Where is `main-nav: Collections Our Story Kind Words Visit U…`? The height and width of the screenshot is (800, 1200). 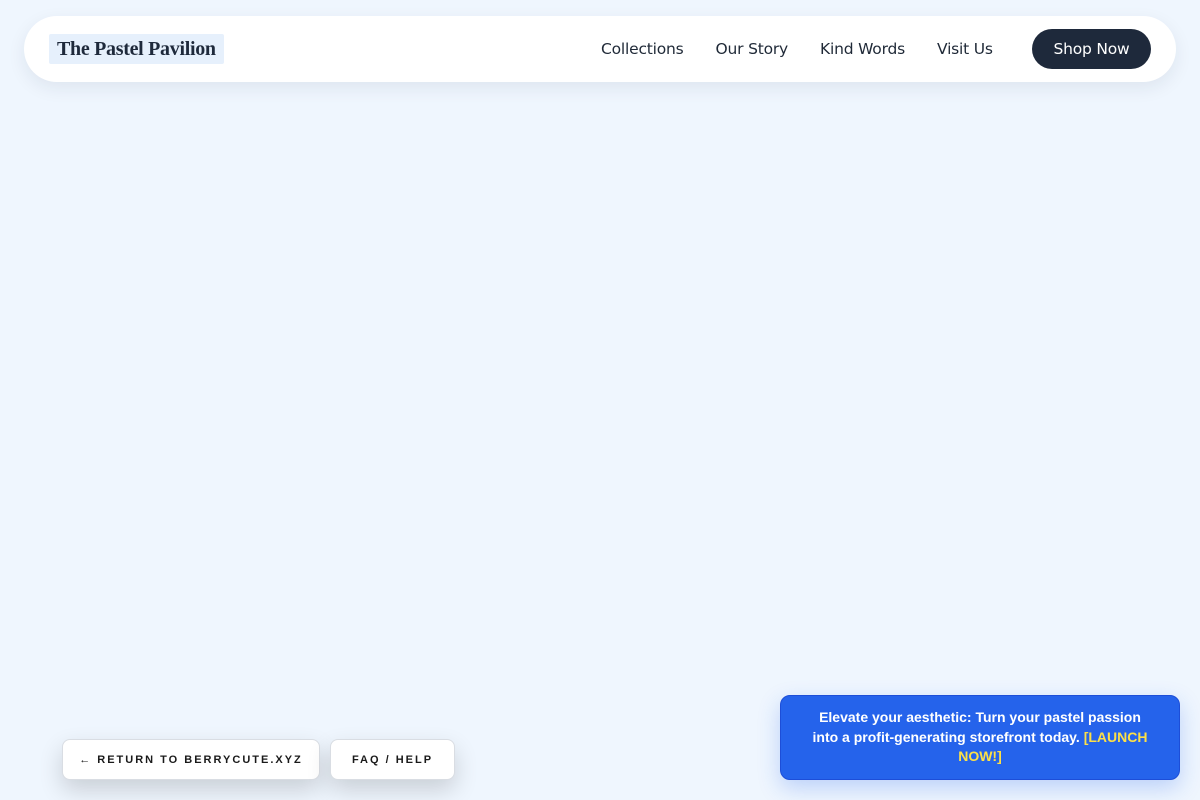 main-nav: Collections Our Story Kind Words Visit U… is located at coordinates (813, 49).